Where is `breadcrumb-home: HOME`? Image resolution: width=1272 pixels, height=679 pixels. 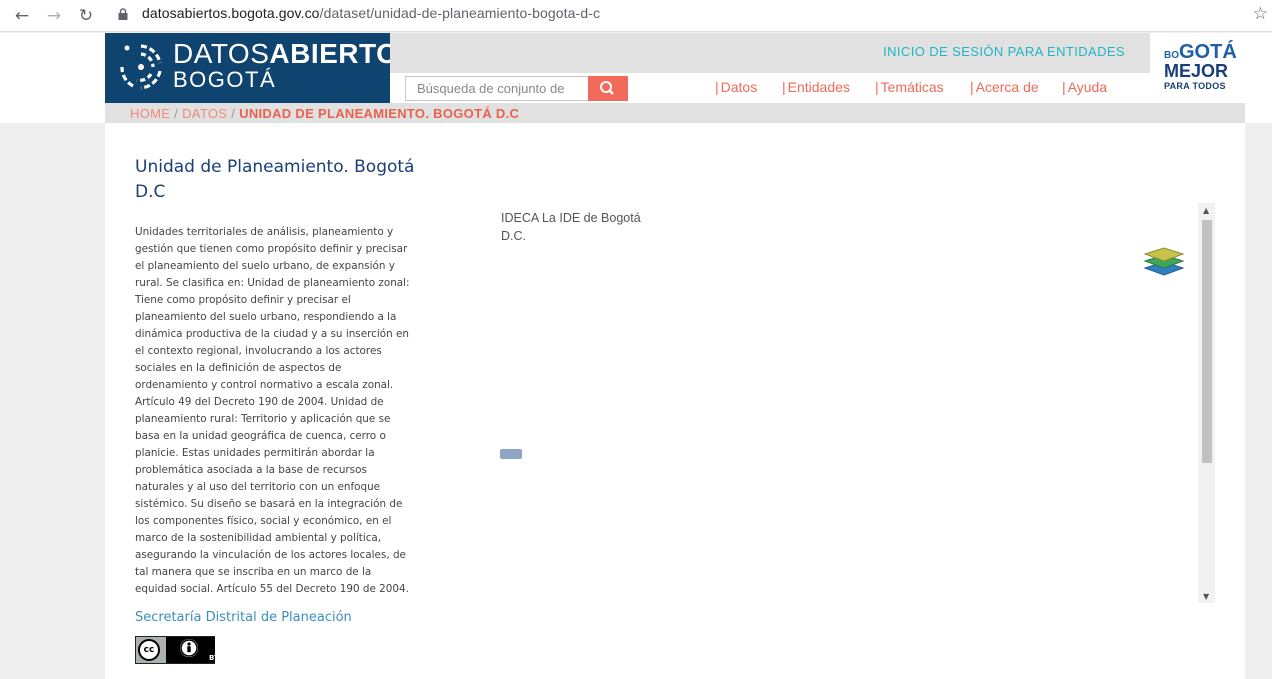 breadcrumb-home: HOME is located at coordinates (150, 113).